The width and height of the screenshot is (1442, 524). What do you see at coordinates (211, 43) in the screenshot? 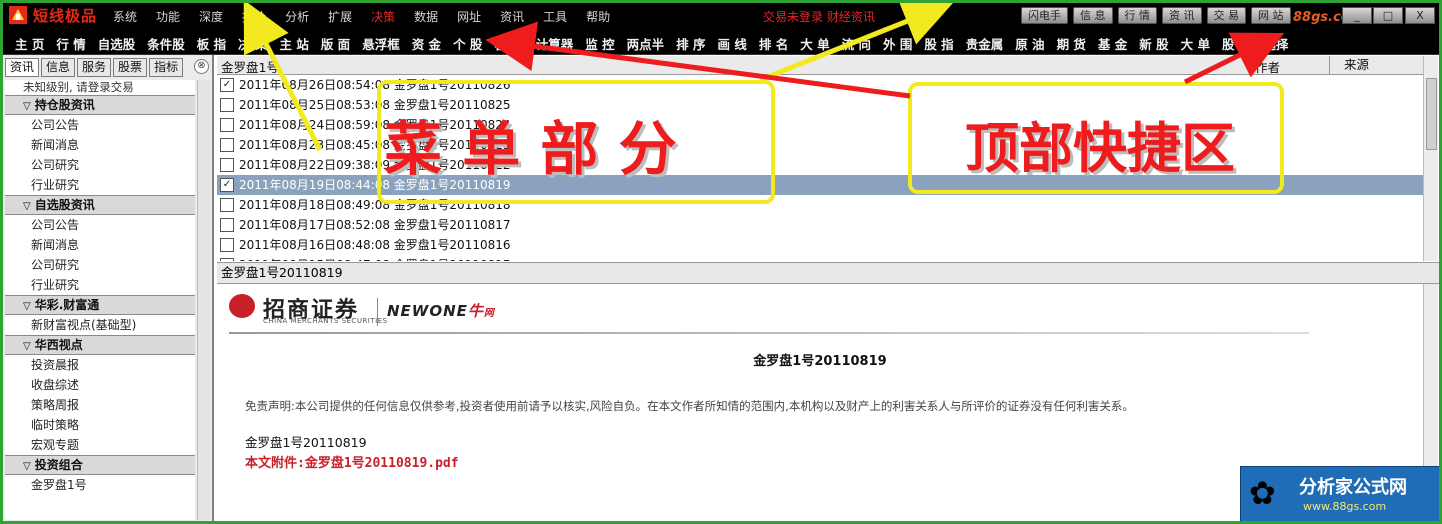
I see `quickbar-item: 板 指` at bounding box center [211, 43].